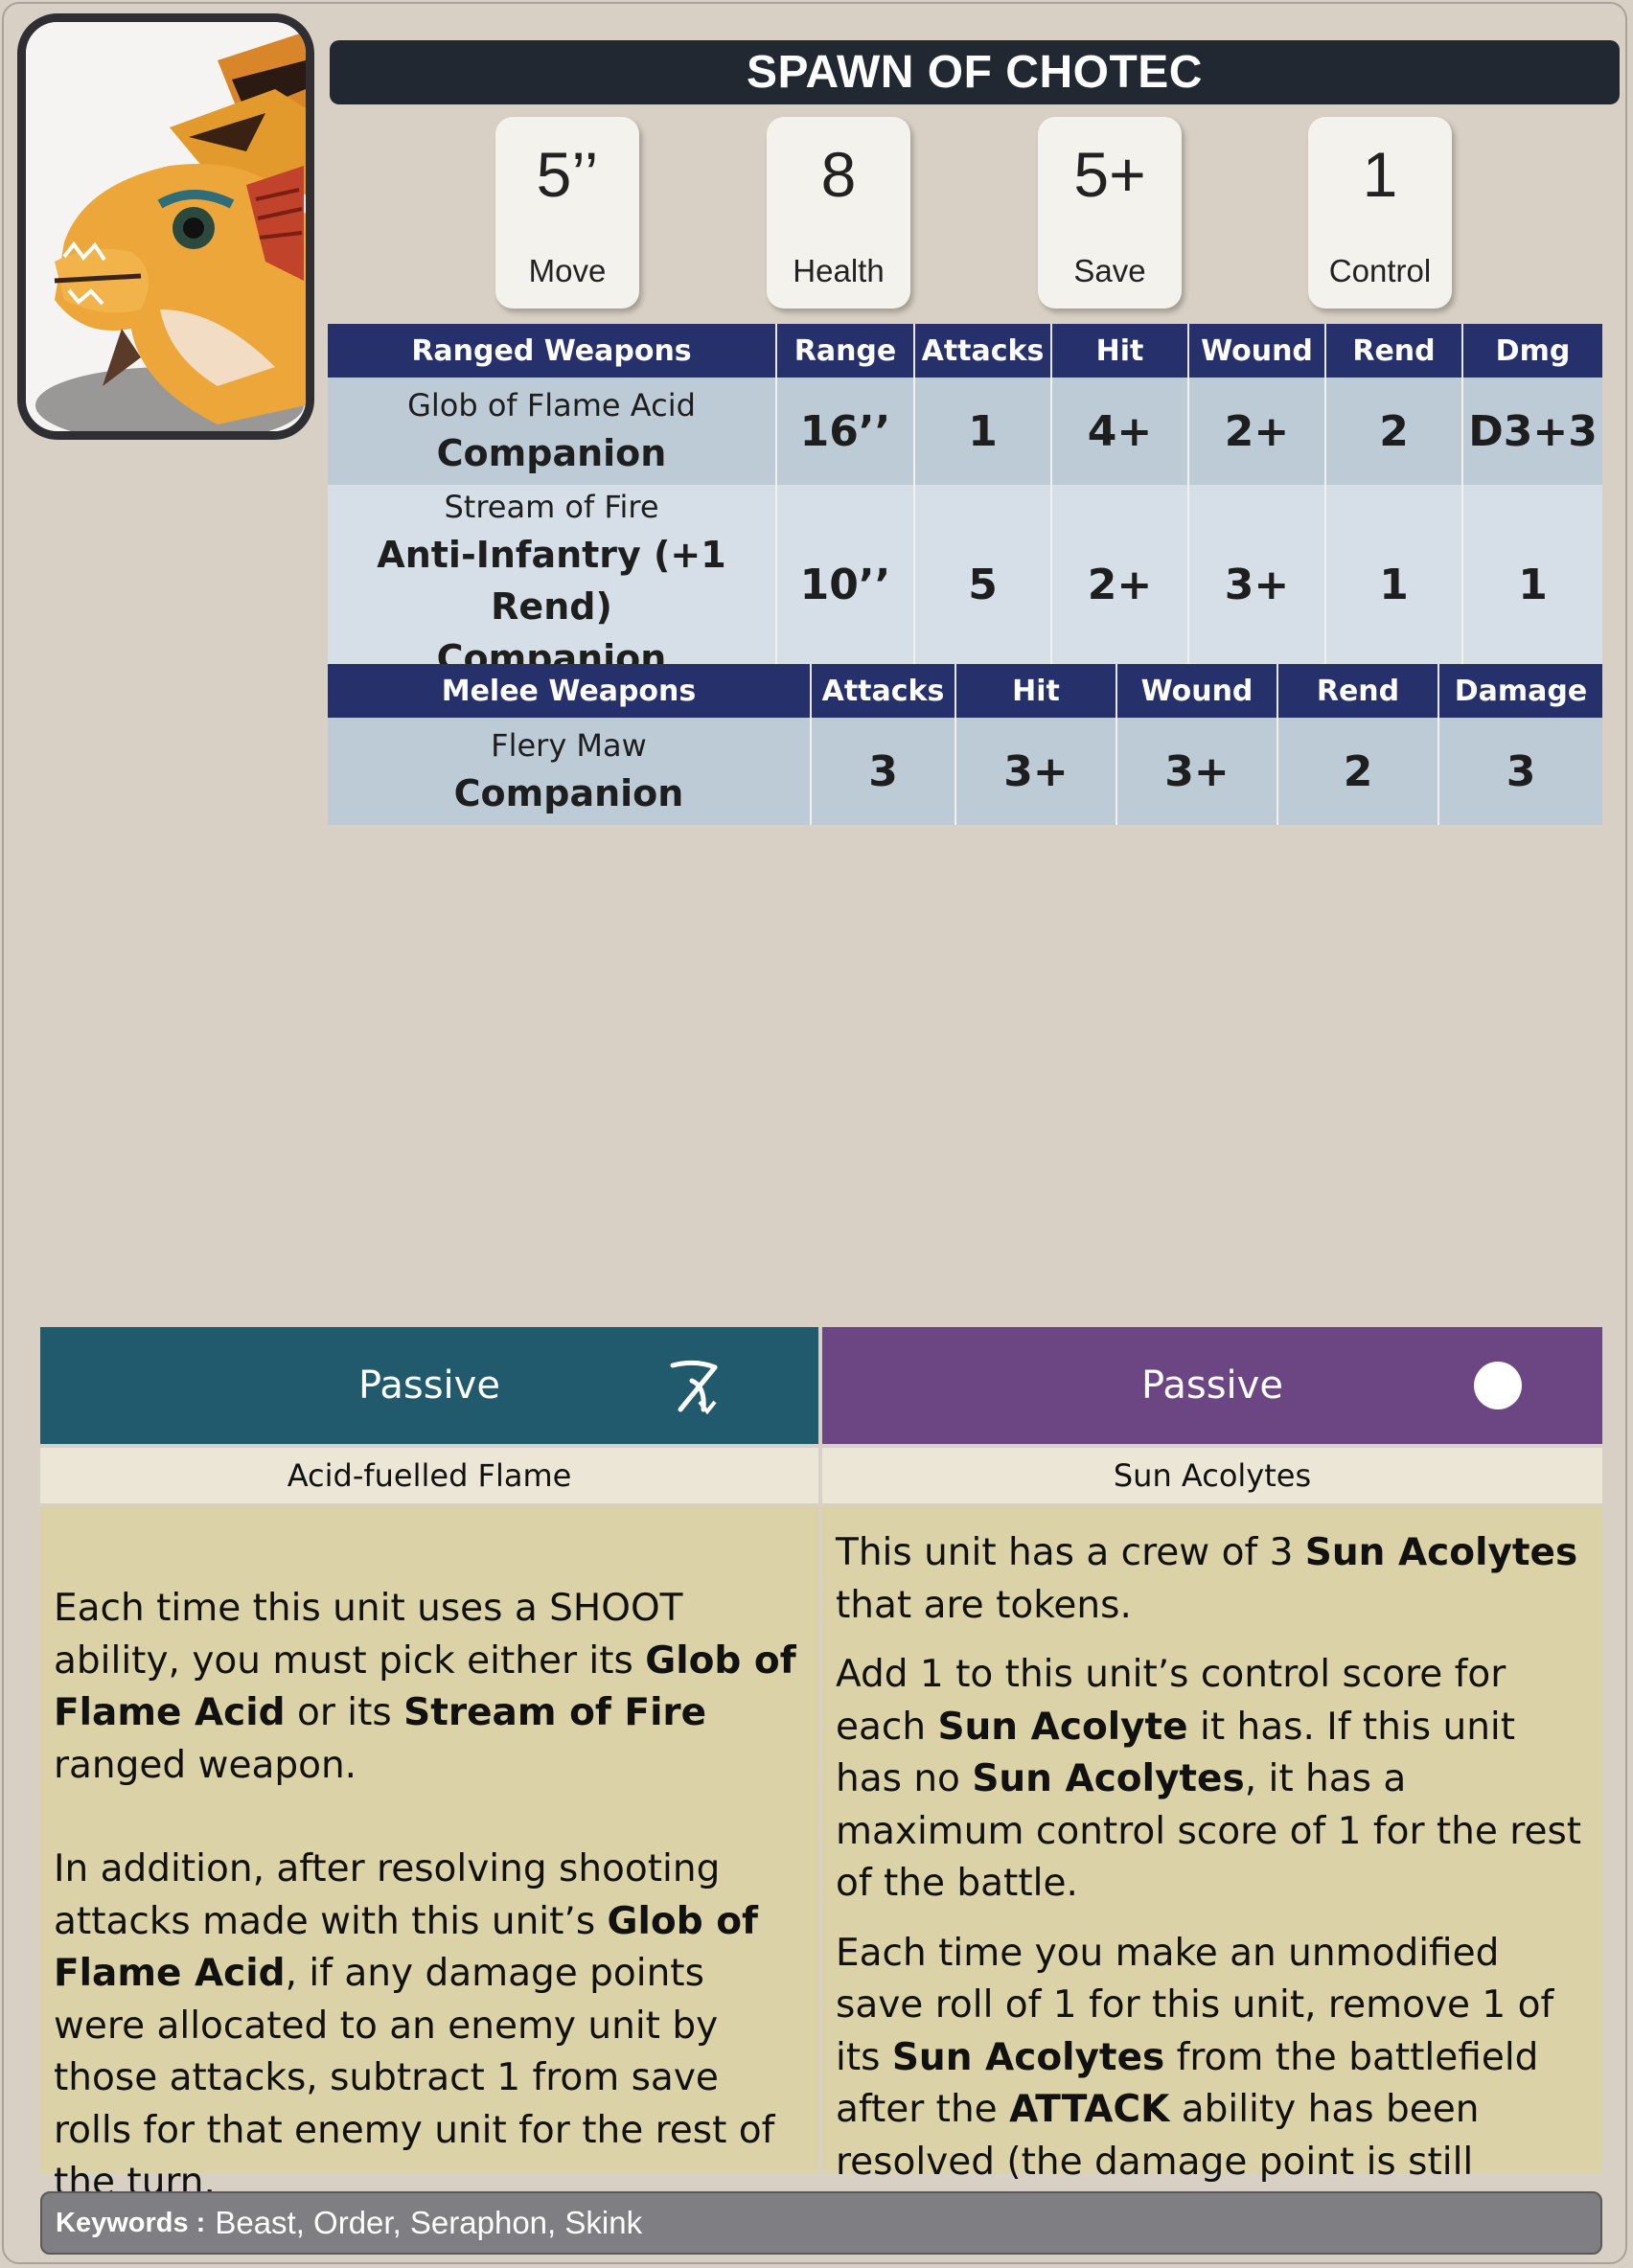  Describe the element at coordinates (570, 691) in the screenshot. I see `column-header: Melee Weapons` at that location.